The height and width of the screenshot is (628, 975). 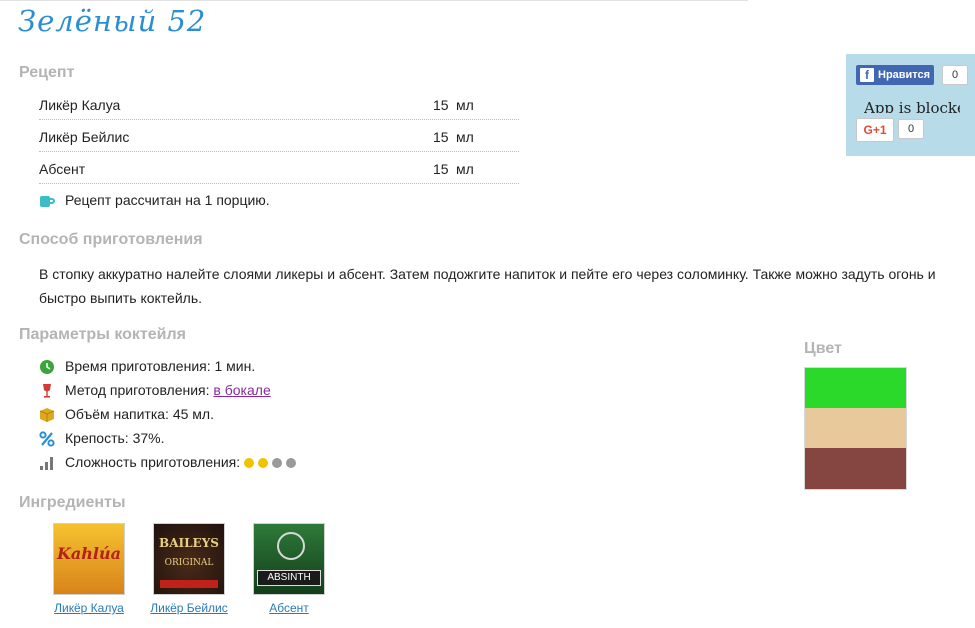 I want to click on recipe-row: Абсент 15 мл, so click(x=279, y=171).